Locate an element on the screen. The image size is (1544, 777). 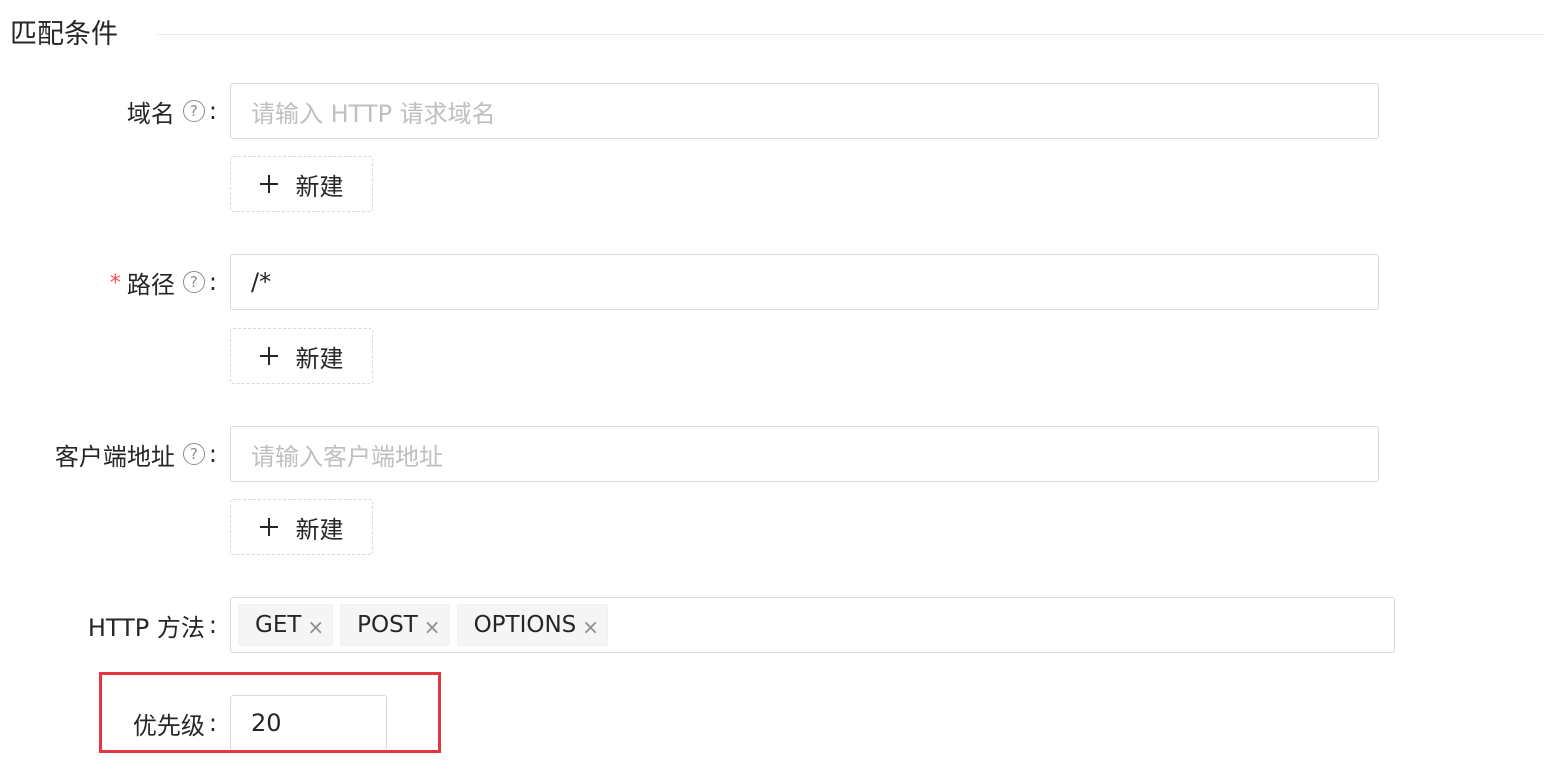
path-label-text: 路径 is located at coordinates (150, 284).